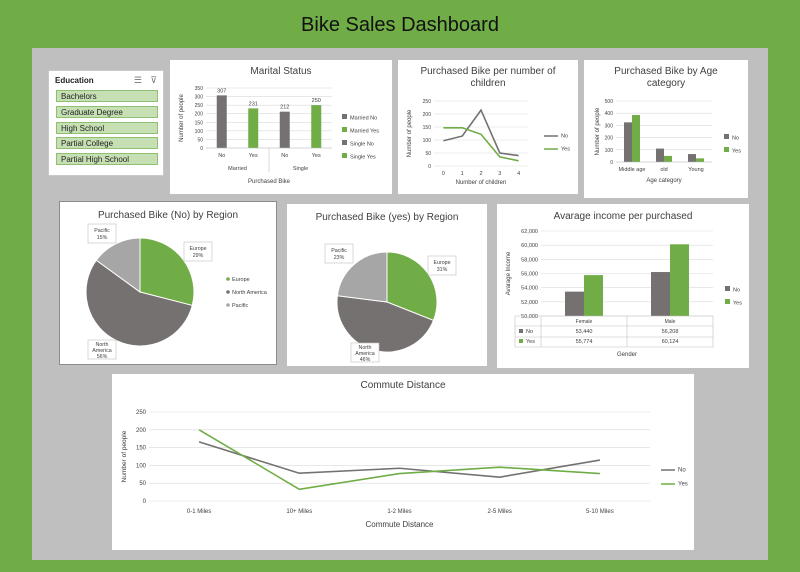 Image resolution: width=800 pixels, height=572 pixels. Describe the element at coordinates (584, 342) in the screenshot. I see `income-table-value: 55,774` at that location.